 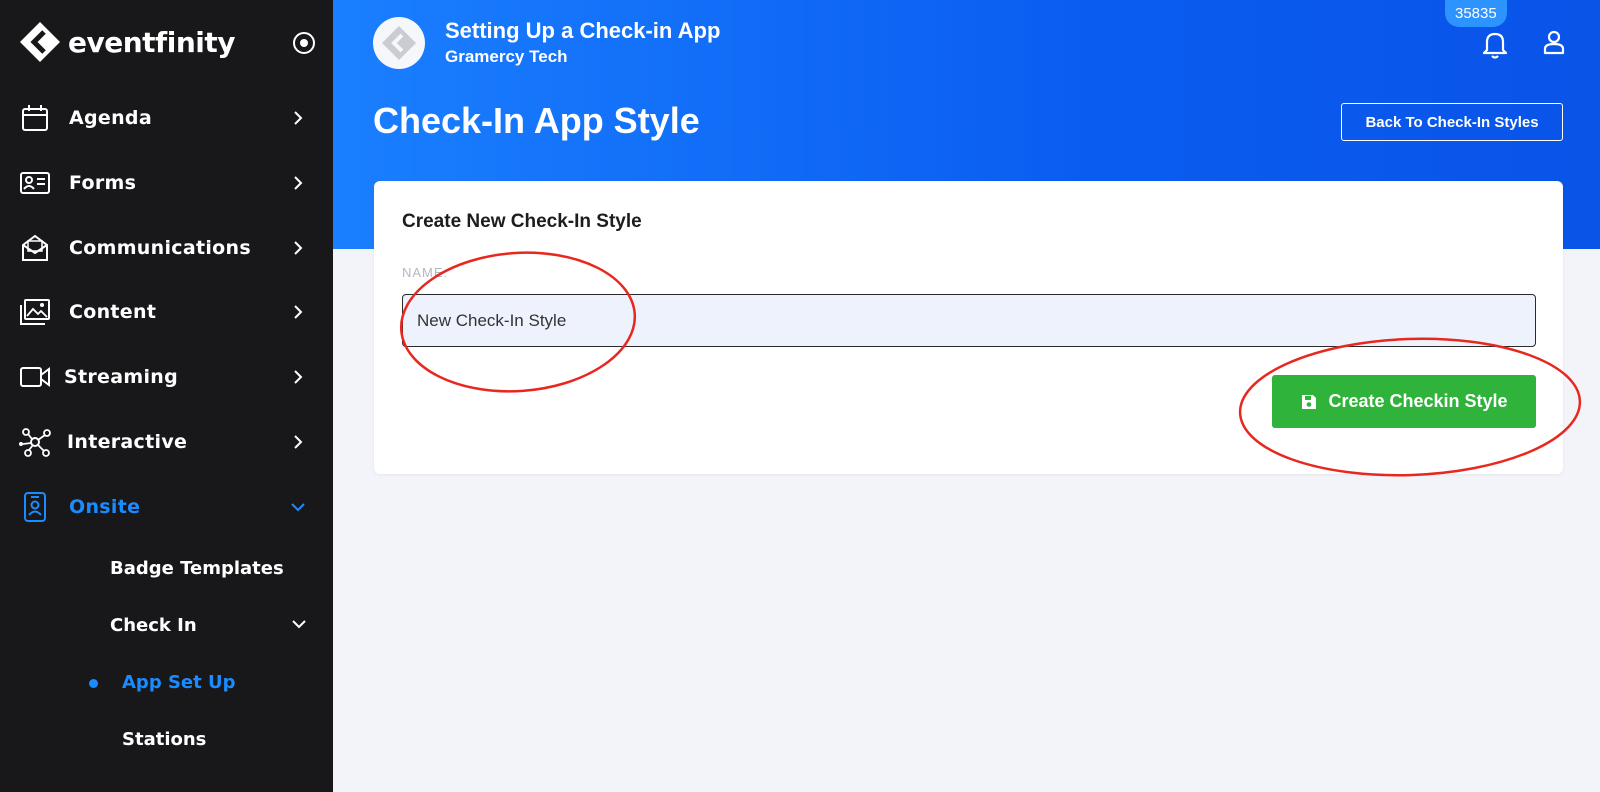 What do you see at coordinates (35, 118) in the screenshot?
I see `calendar-icon` at bounding box center [35, 118].